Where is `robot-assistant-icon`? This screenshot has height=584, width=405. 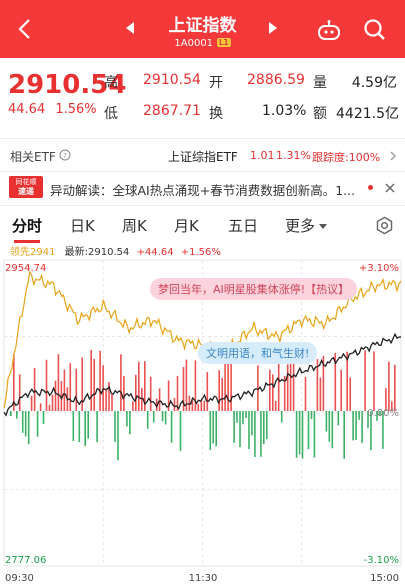
robot-assistant-icon is located at coordinates (329, 31).